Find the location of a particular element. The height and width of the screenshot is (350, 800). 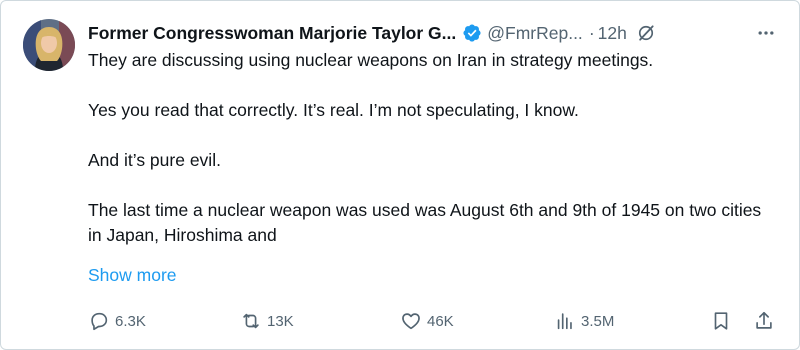

repost-button: 13K is located at coordinates (267, 321).